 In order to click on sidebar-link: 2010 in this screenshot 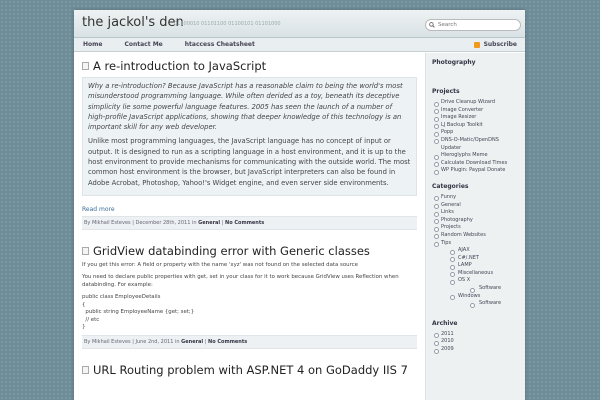, I will do `click(475, 342)`.